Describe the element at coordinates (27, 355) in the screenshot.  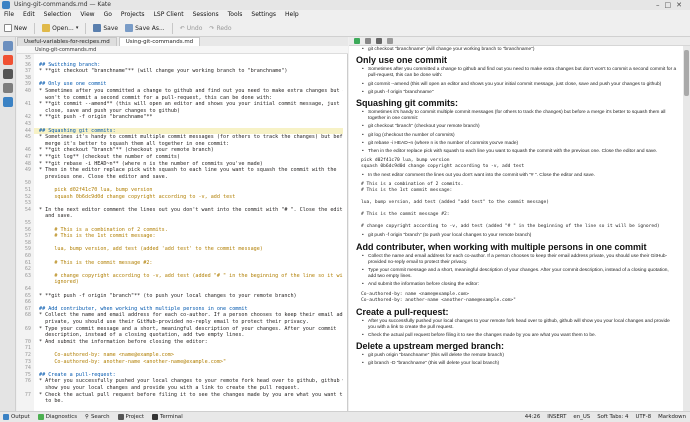
I see `line-number: 72` at that location.